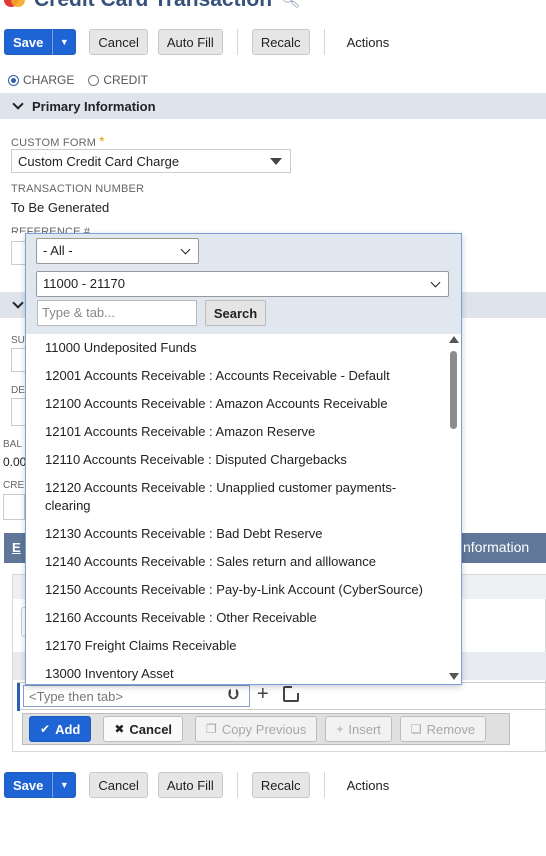 The width and height of the screenshot is (546, 856). Describe the element at coordinates (14, 507) in the screenshot. I see `cre-input` at that location.